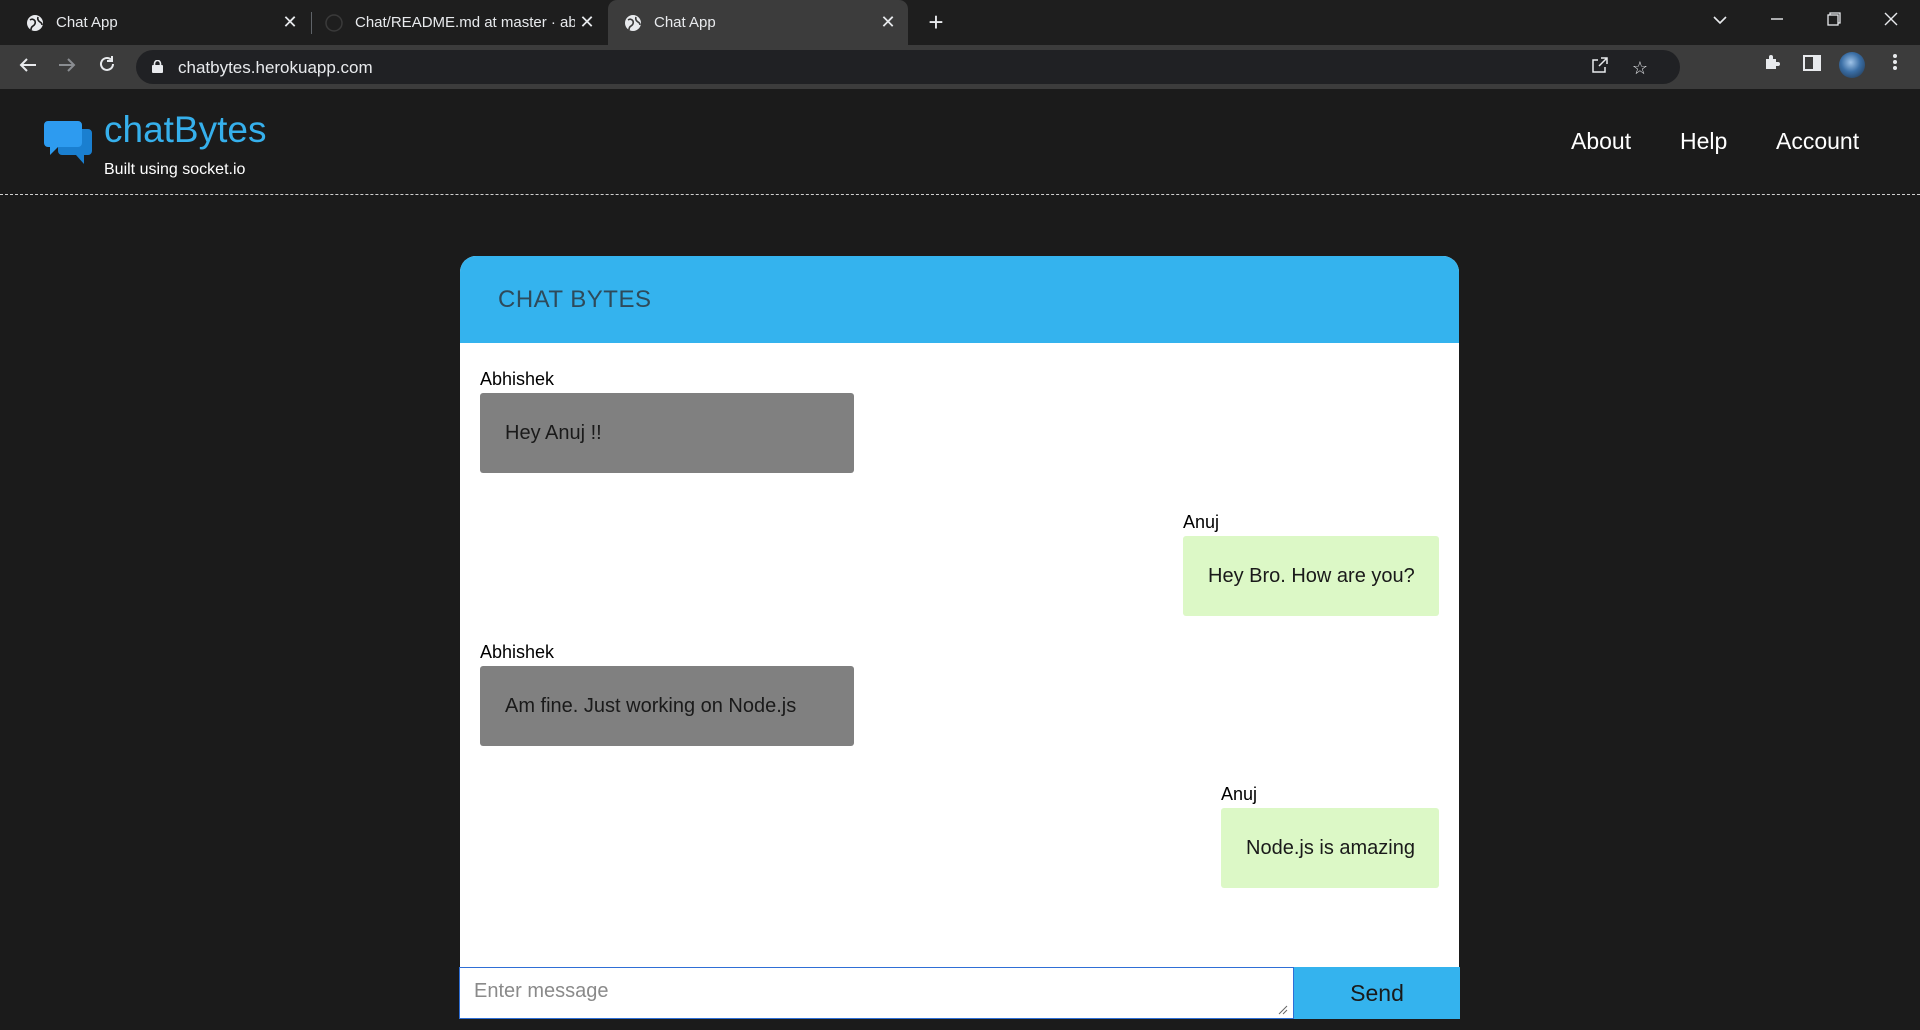 The image size is (1920, 1030). Describe the element at coordinates (157, 66) in the screenshot. I see `lock-icon` at that location.